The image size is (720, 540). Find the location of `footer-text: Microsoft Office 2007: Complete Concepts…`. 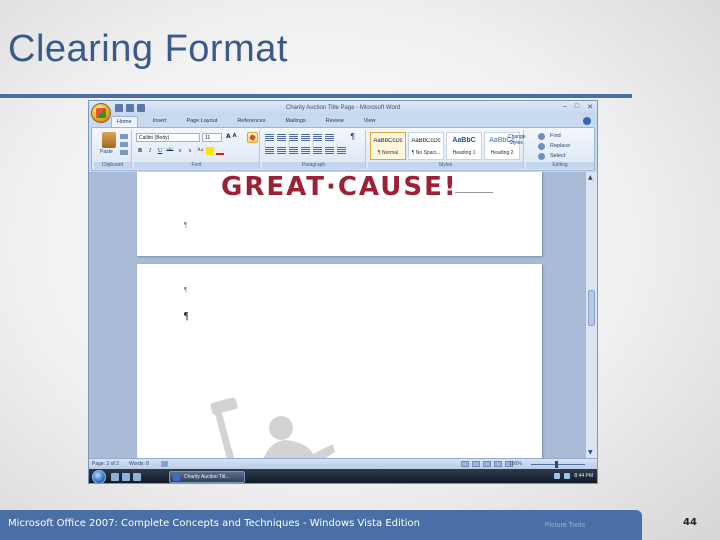

footer-text: Microsoft Office 2007: Complete Concepts… is located at coordinates (214, 523).